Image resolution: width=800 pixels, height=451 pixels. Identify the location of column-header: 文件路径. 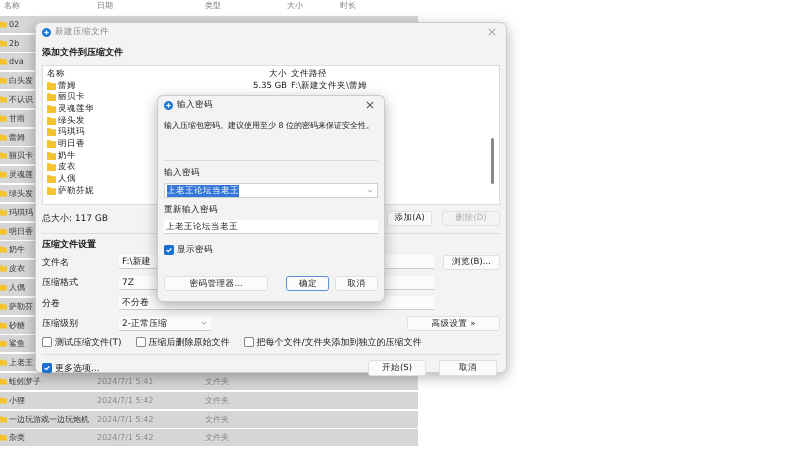
(309, 74).